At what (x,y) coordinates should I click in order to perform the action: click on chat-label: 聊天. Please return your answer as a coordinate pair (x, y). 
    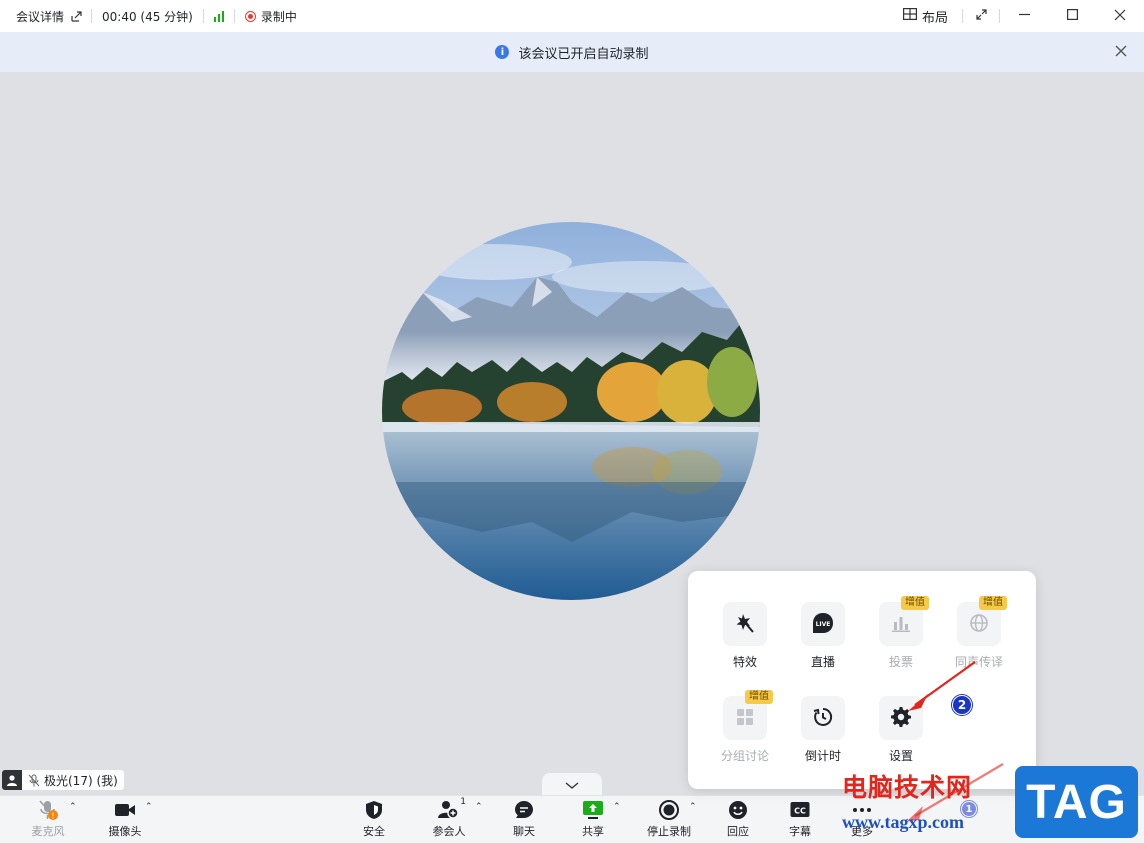
    Looking at the image, I should click on (524, 831).